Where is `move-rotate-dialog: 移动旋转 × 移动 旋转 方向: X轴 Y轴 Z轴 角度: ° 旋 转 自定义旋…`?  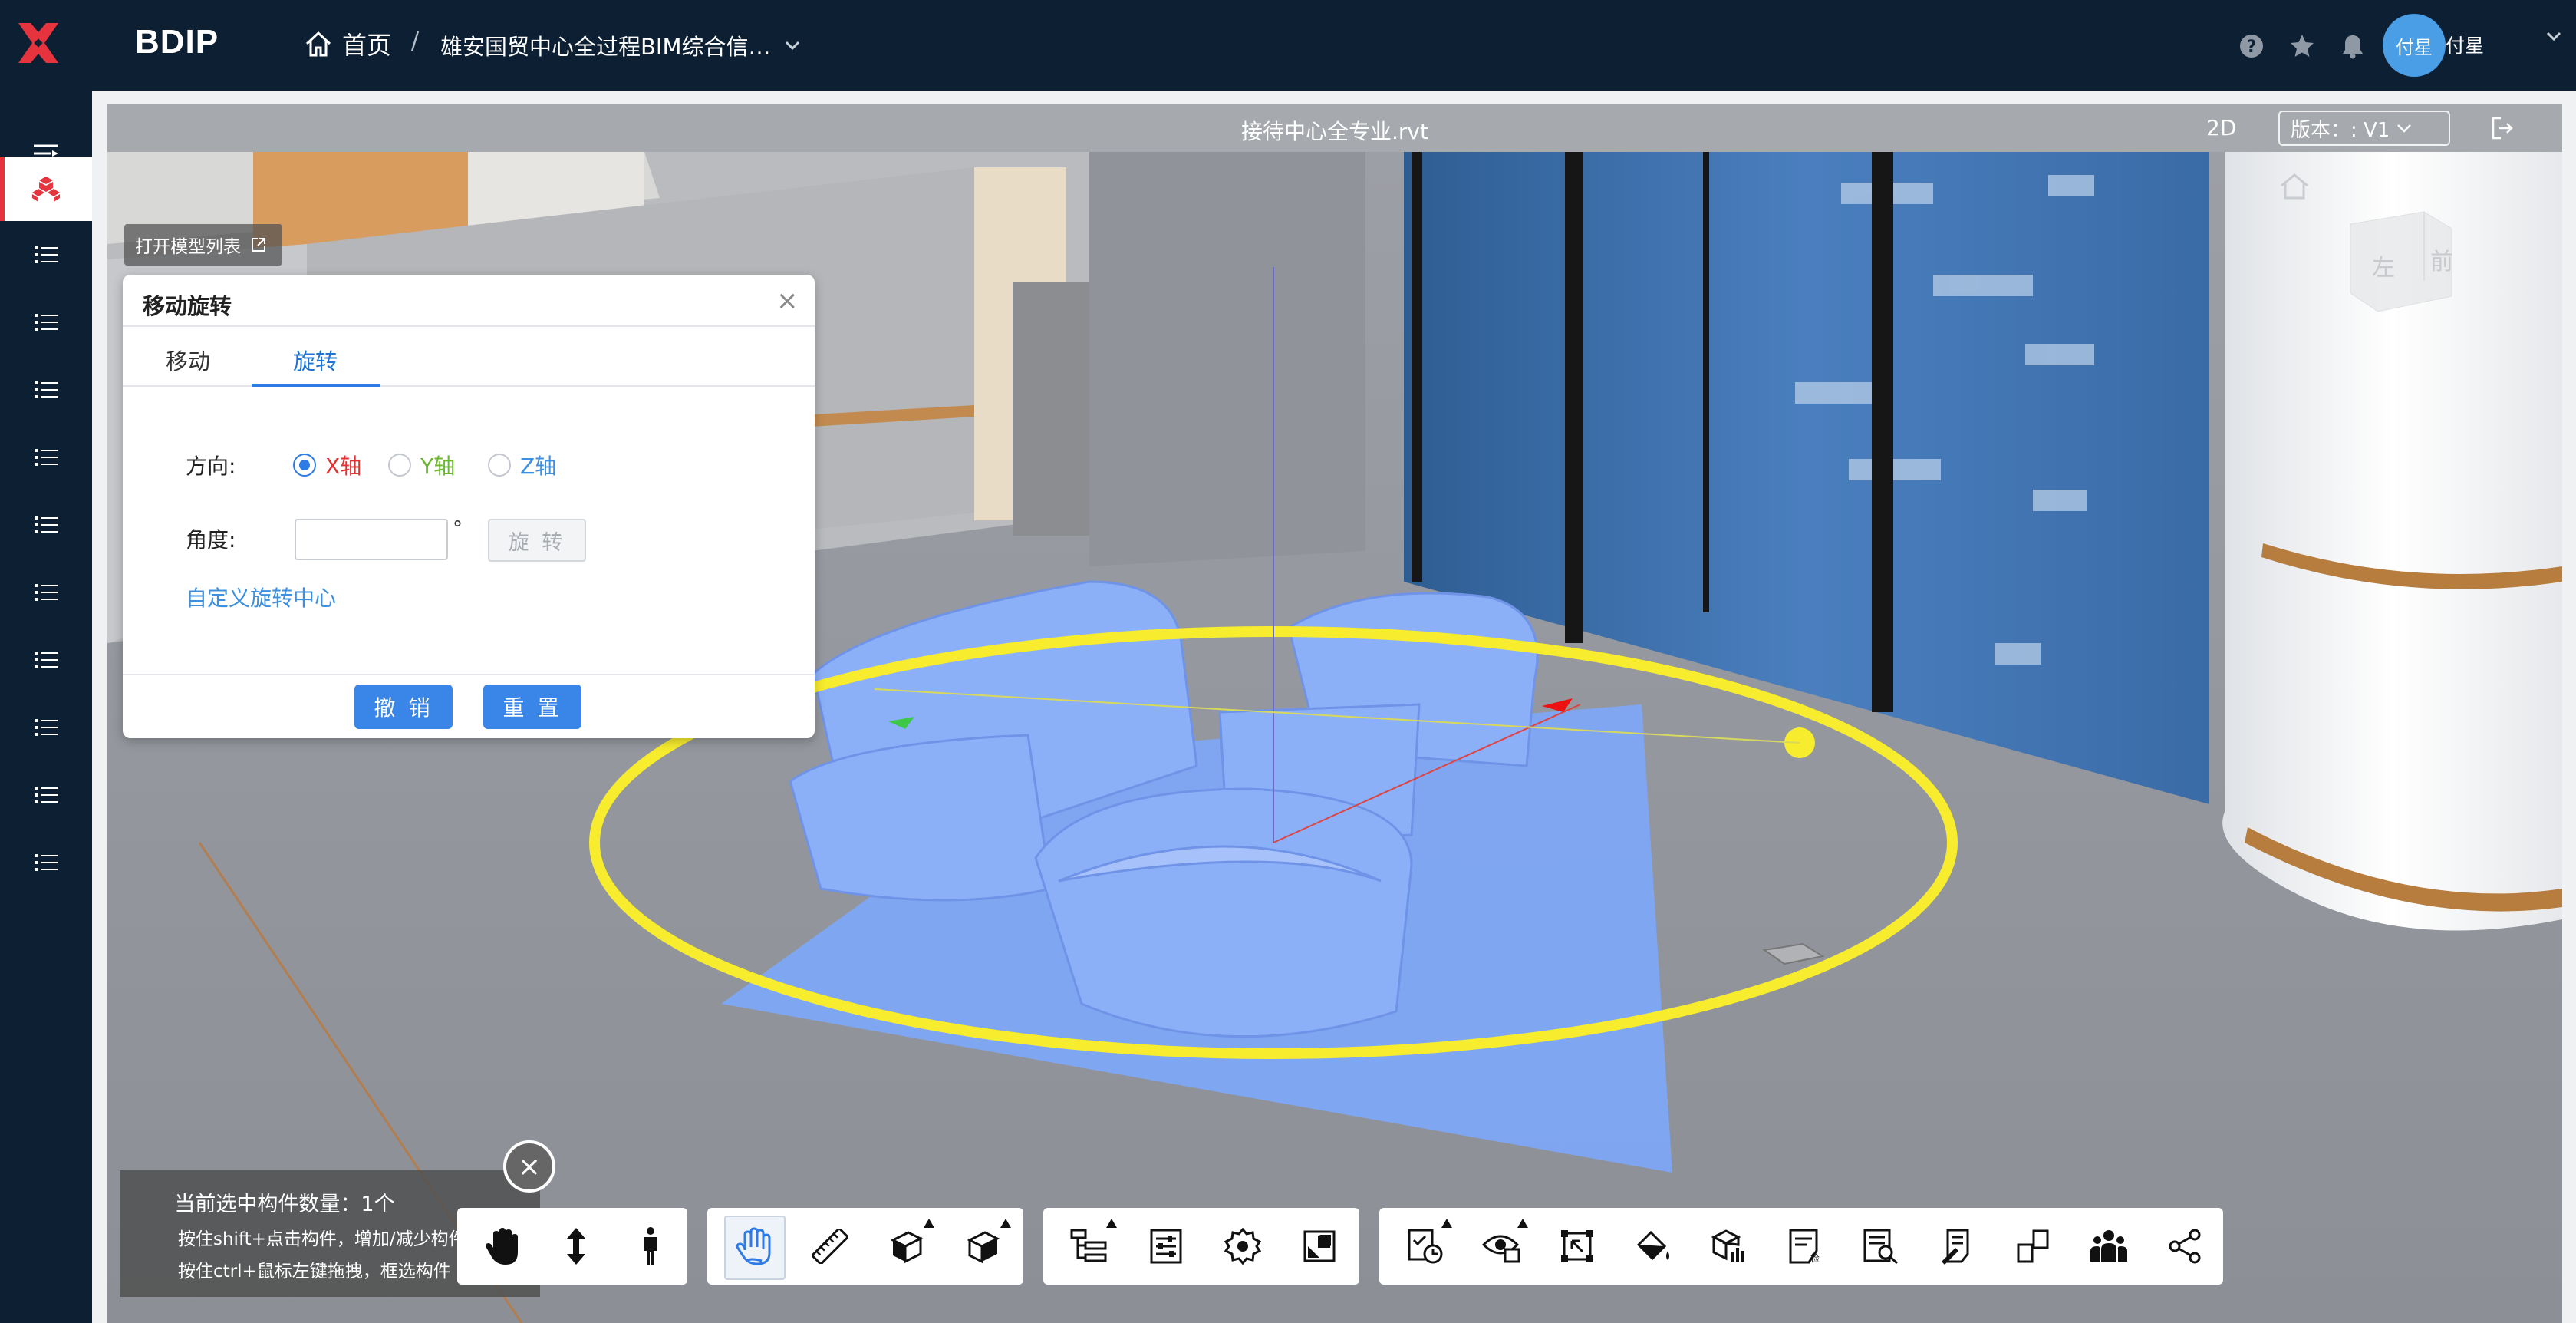
move-rotate-dialog: 移动旋转 × 移动 旋转 方向: X轴 Y轴 Z轴 角度: ° 旋 转 自定义旋… is located at coordinates (469, 506).